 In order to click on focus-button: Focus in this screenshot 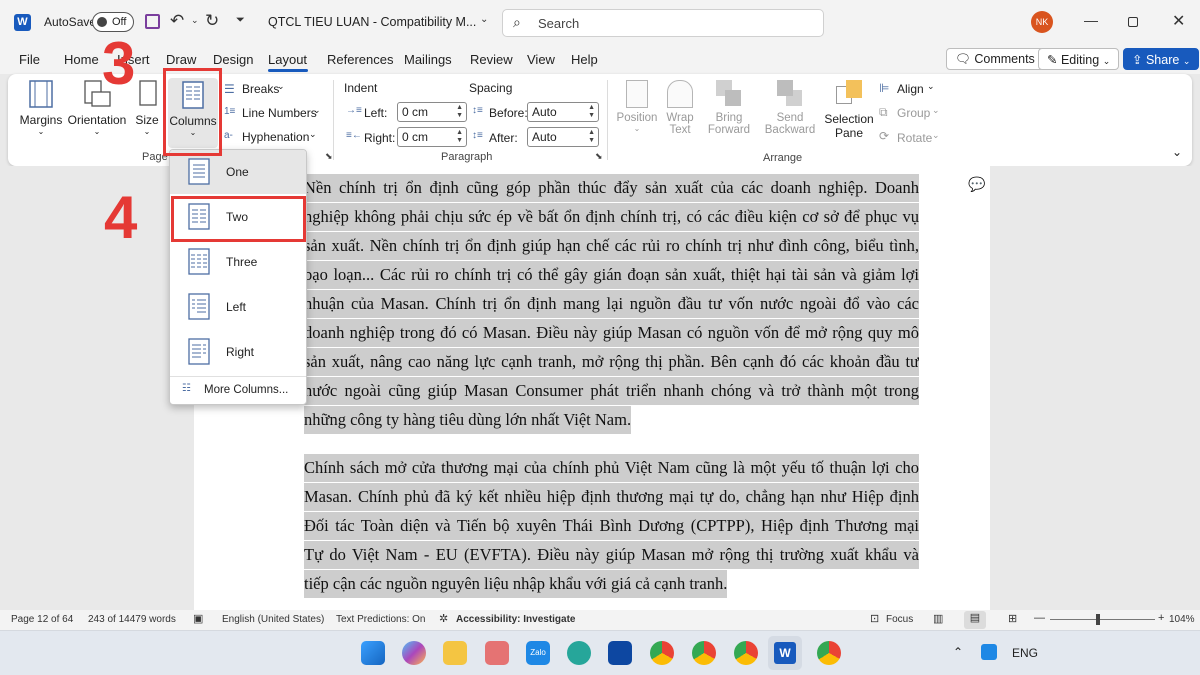, I will do `click(899, 619)`.